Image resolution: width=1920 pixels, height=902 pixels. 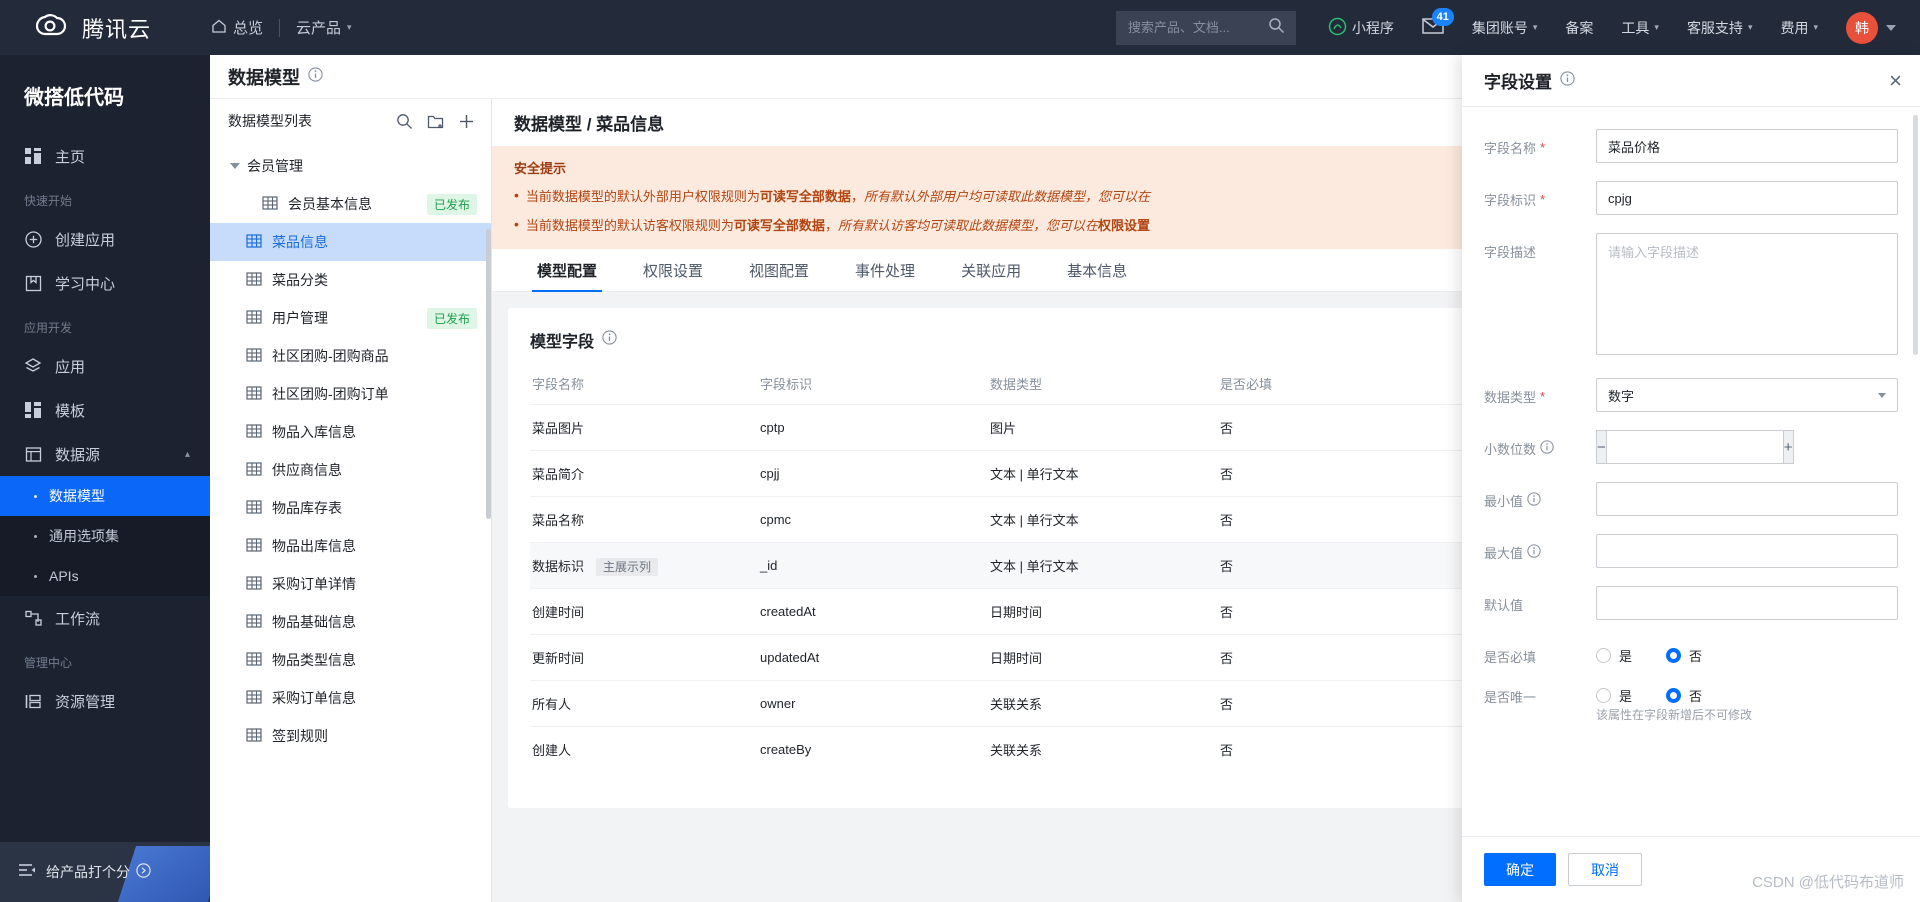 I want to click on cancel-button: 取消, so click(x=1605, y=869).